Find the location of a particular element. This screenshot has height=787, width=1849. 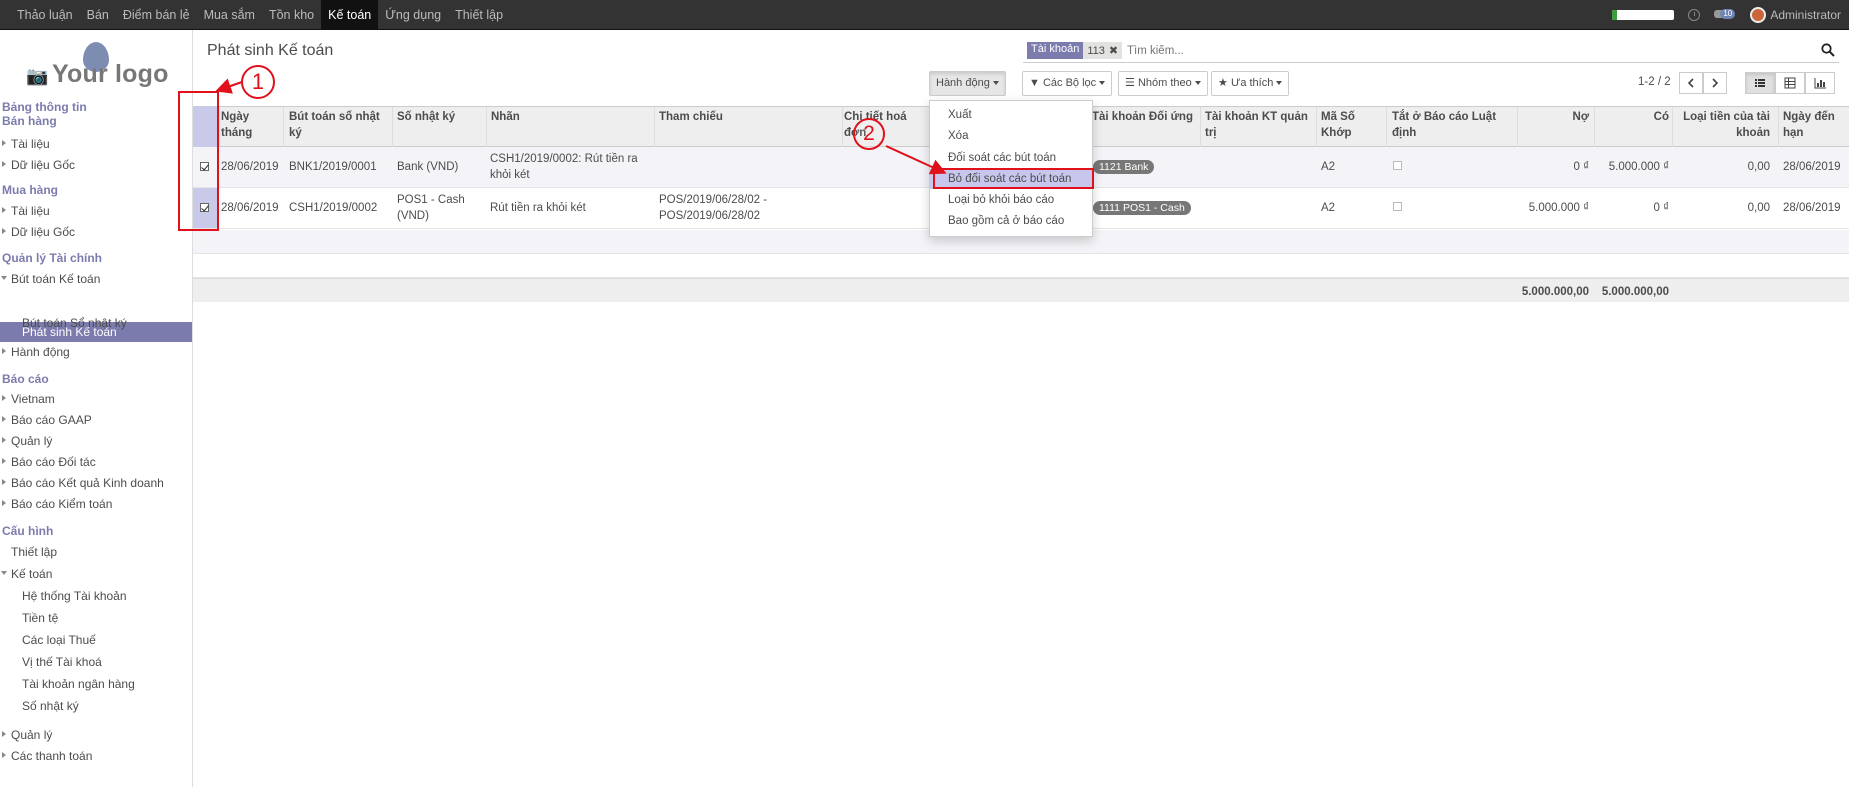

sidebar-item-profit-loss: Báo cáo Kết quả Kinh doanh is located at coordinates (83, 483).